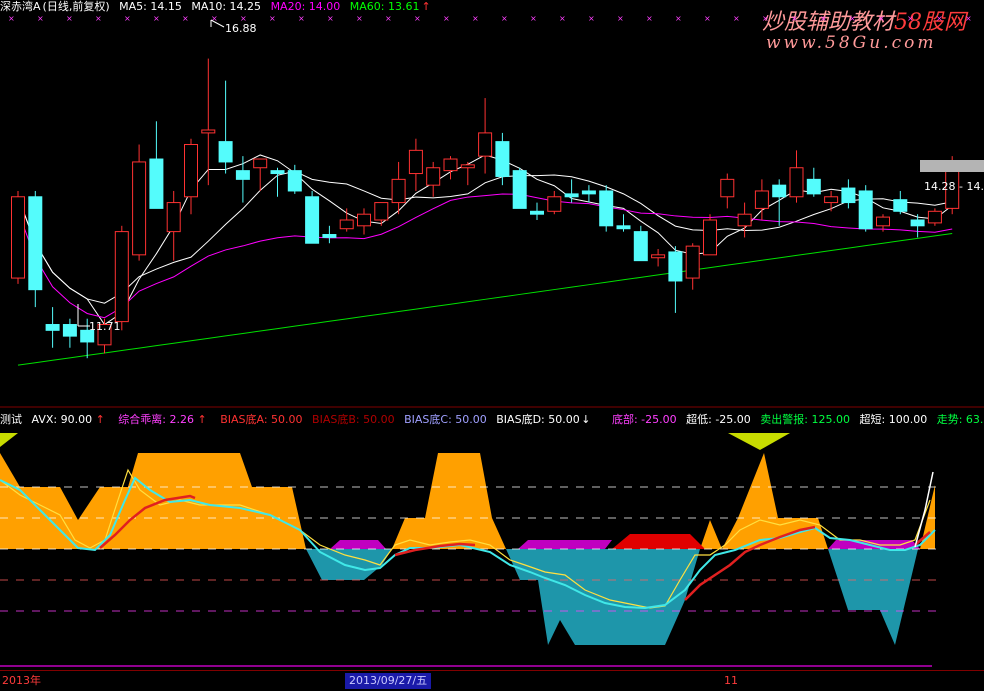  What do you see at coordinates (658, 541) in the screenshot?
I see `red-strip` at bounding box center [658, 541].